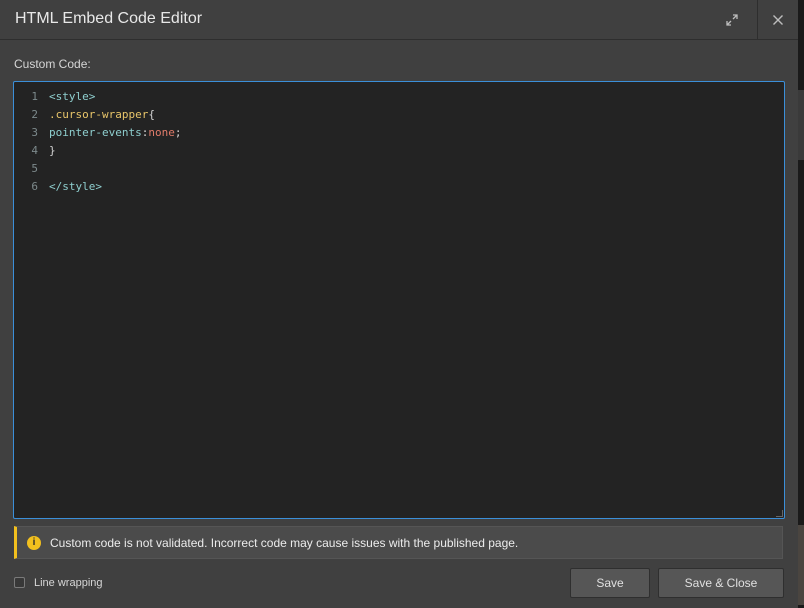 This screenshot has height=608, width=804. What do you see at coordinates (399, 20) in the screenshot?
I see `dialog-titlebar: HTML Embed Code Editor` at bounding box center [399, 20].